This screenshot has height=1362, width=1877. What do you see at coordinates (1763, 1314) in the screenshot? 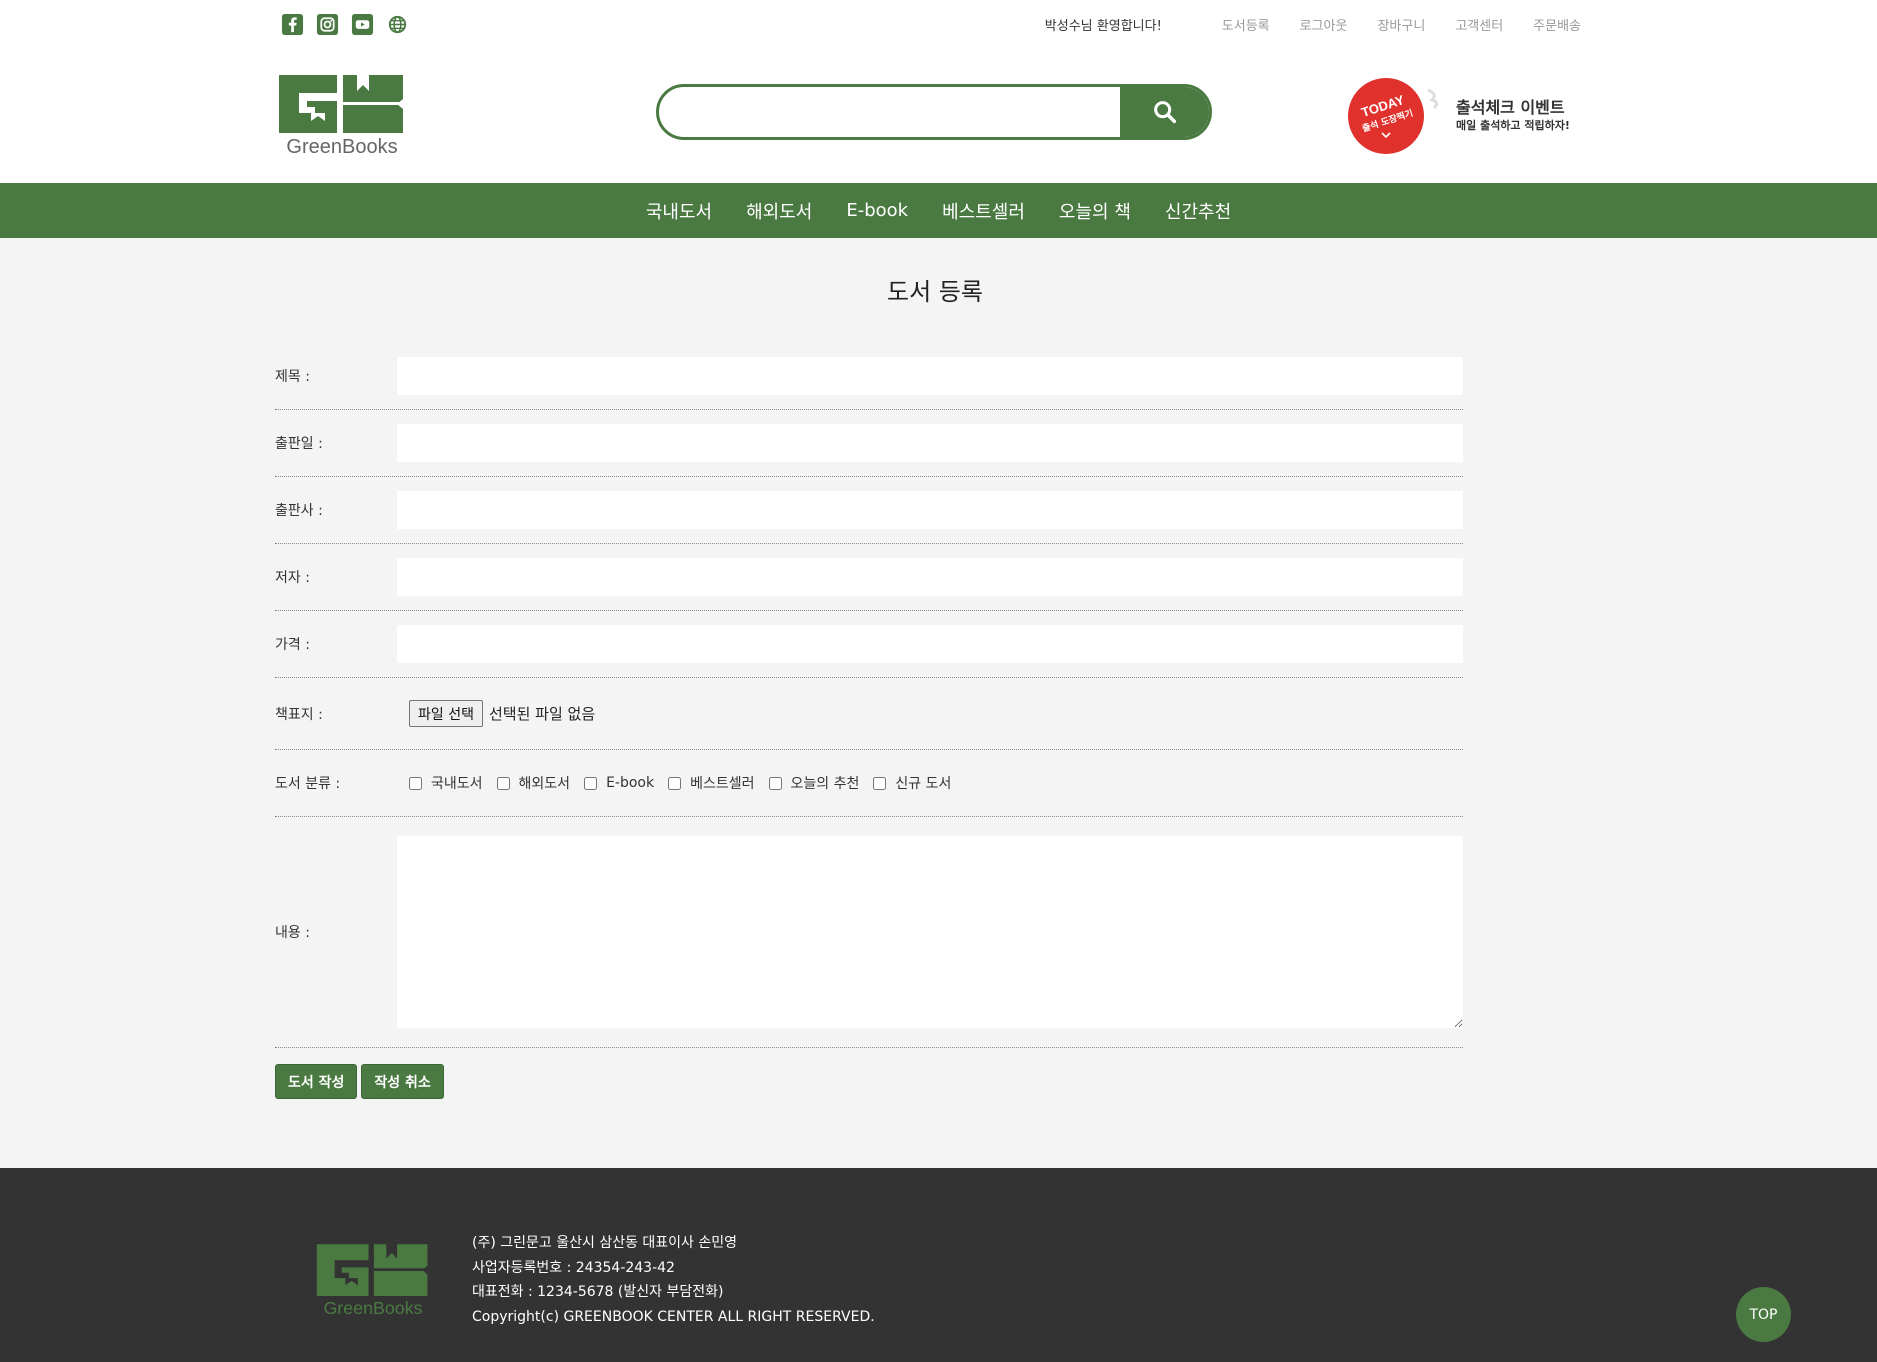
I see `scroll-top-button: TOP` at bounding box center [1763, 1314].